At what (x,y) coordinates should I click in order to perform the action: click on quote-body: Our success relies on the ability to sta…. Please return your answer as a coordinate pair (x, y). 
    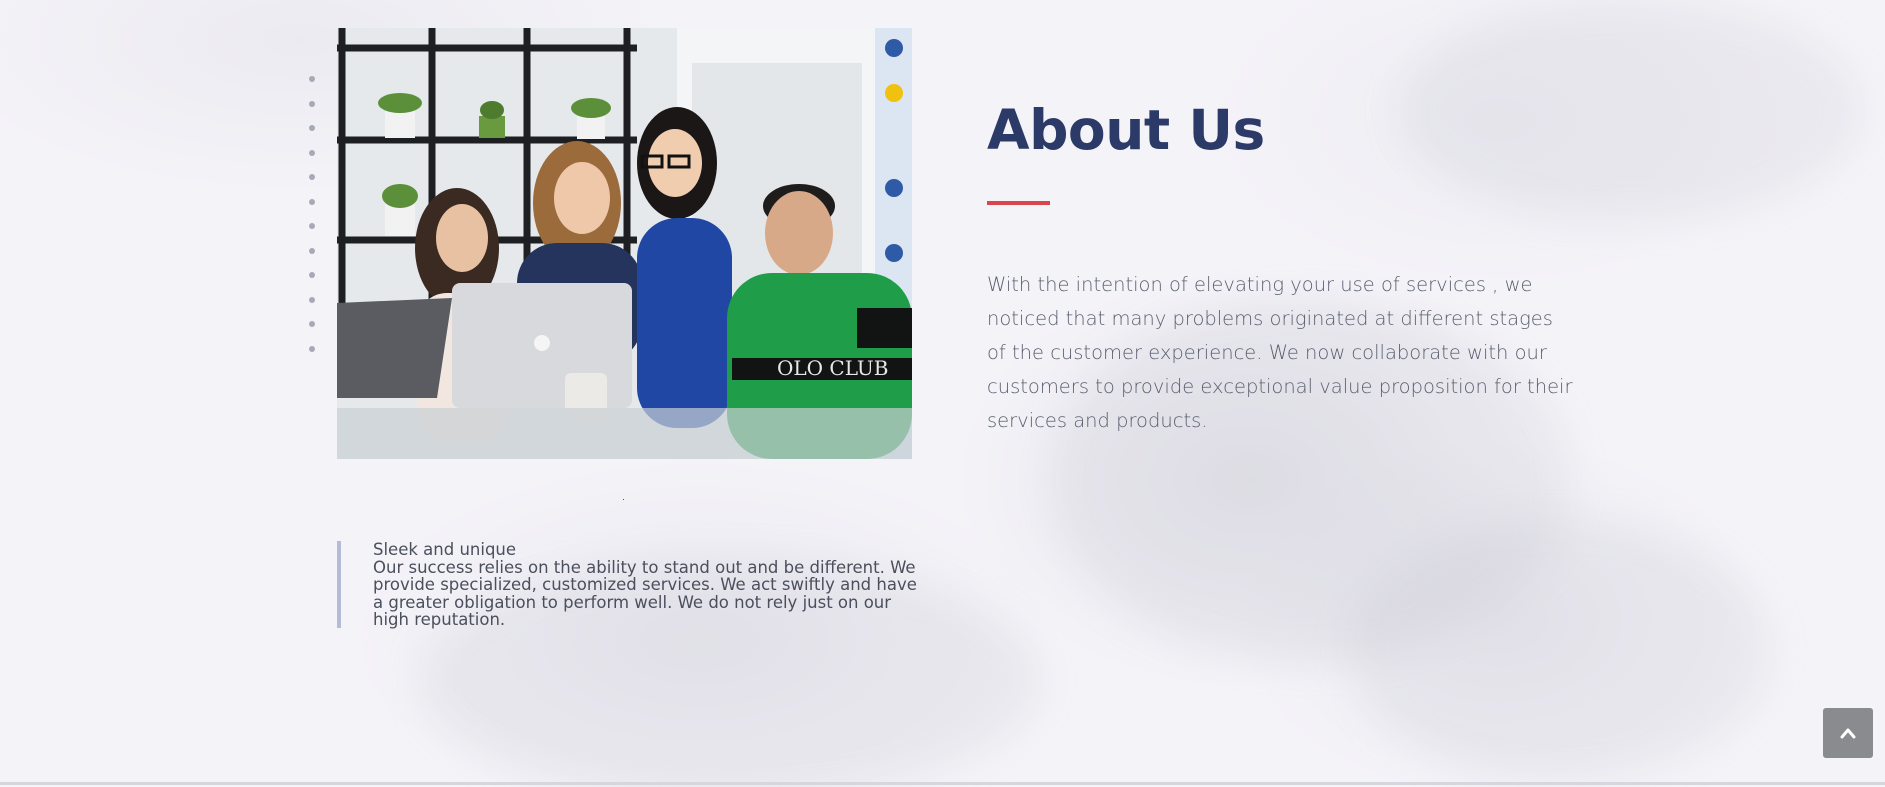
    Looking at the image, I should click on (645, 593).